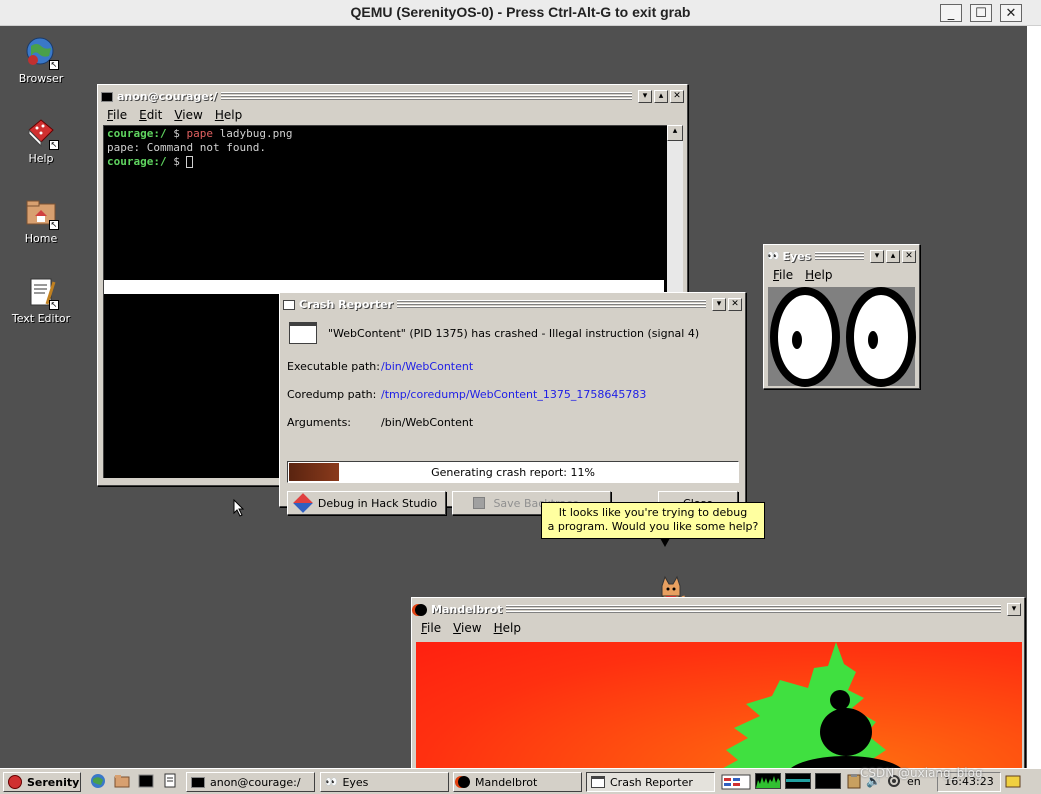  Describe the element at coordinates (828, 781) in the screenshot. I see `network-graph-icon` at that location.